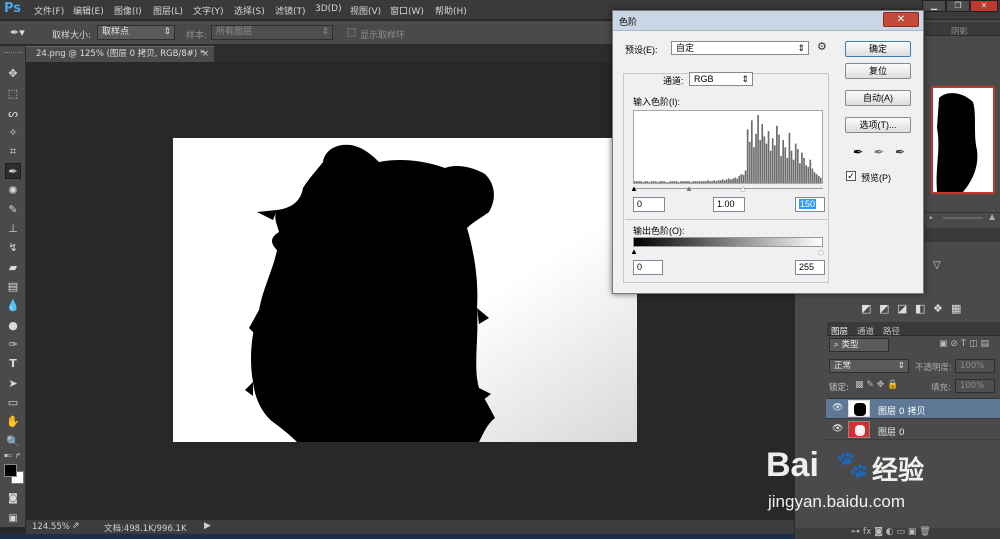  Describe the element at coordinates (821, 251) in the screenshot. I see `output-white-slider: ▲` at that location.